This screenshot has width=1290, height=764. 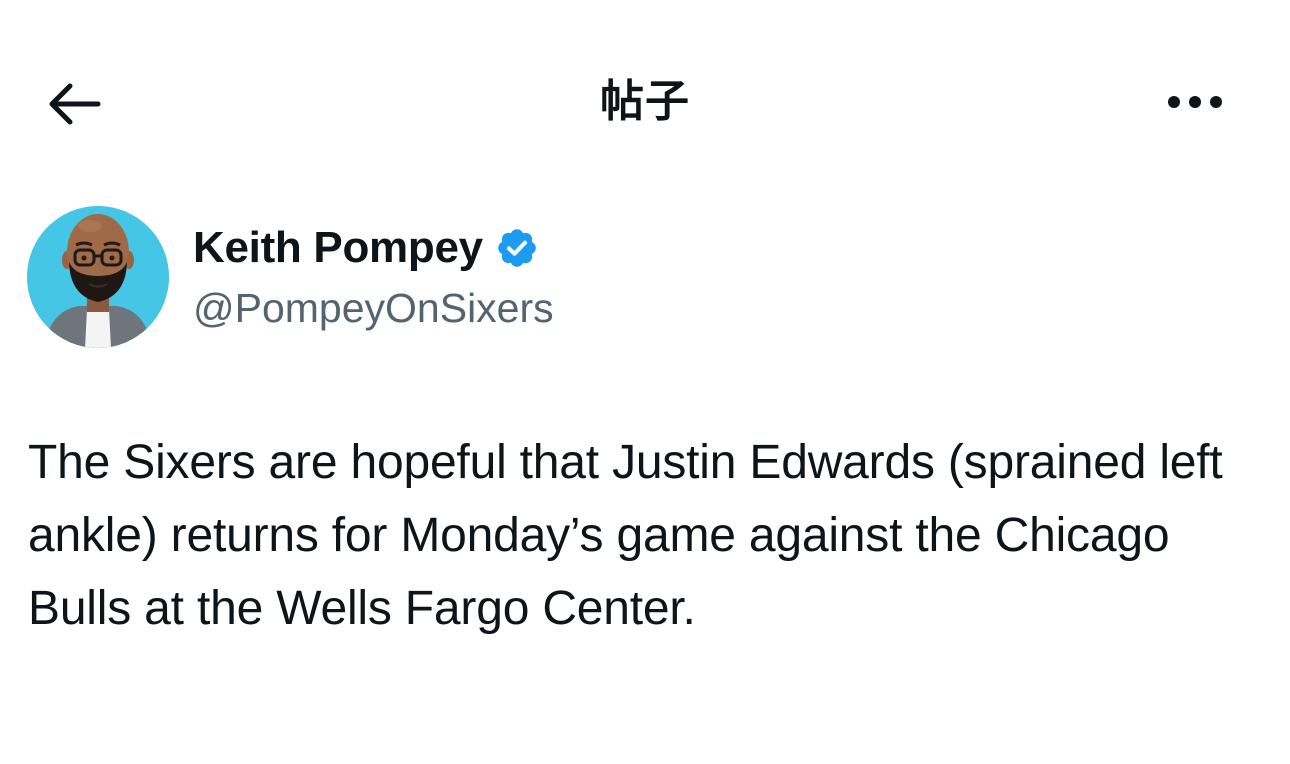 I want to click on verified-badge-icon, so click(x=517, y=248).